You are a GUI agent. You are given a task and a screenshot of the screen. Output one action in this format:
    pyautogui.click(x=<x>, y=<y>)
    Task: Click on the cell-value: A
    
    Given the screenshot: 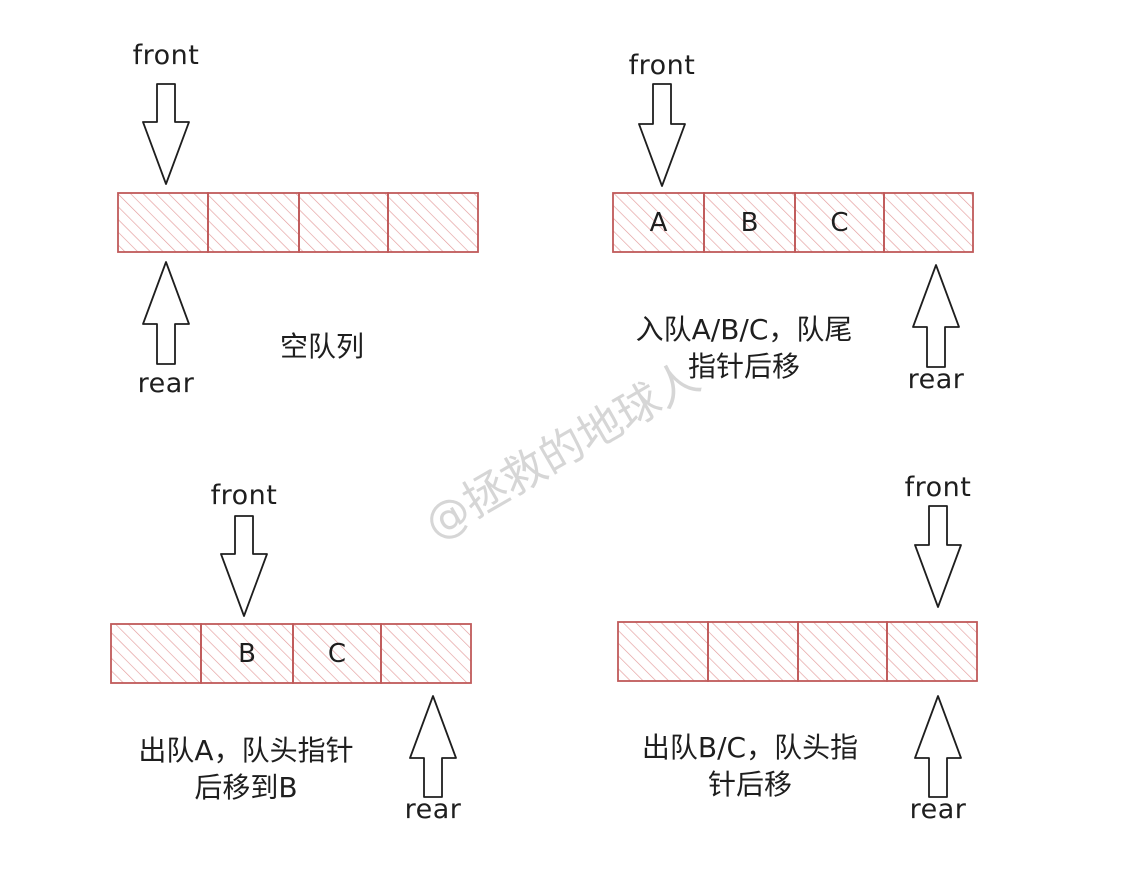 What is the action you would take?
    pyautogui.click(x=658, y=222)
    